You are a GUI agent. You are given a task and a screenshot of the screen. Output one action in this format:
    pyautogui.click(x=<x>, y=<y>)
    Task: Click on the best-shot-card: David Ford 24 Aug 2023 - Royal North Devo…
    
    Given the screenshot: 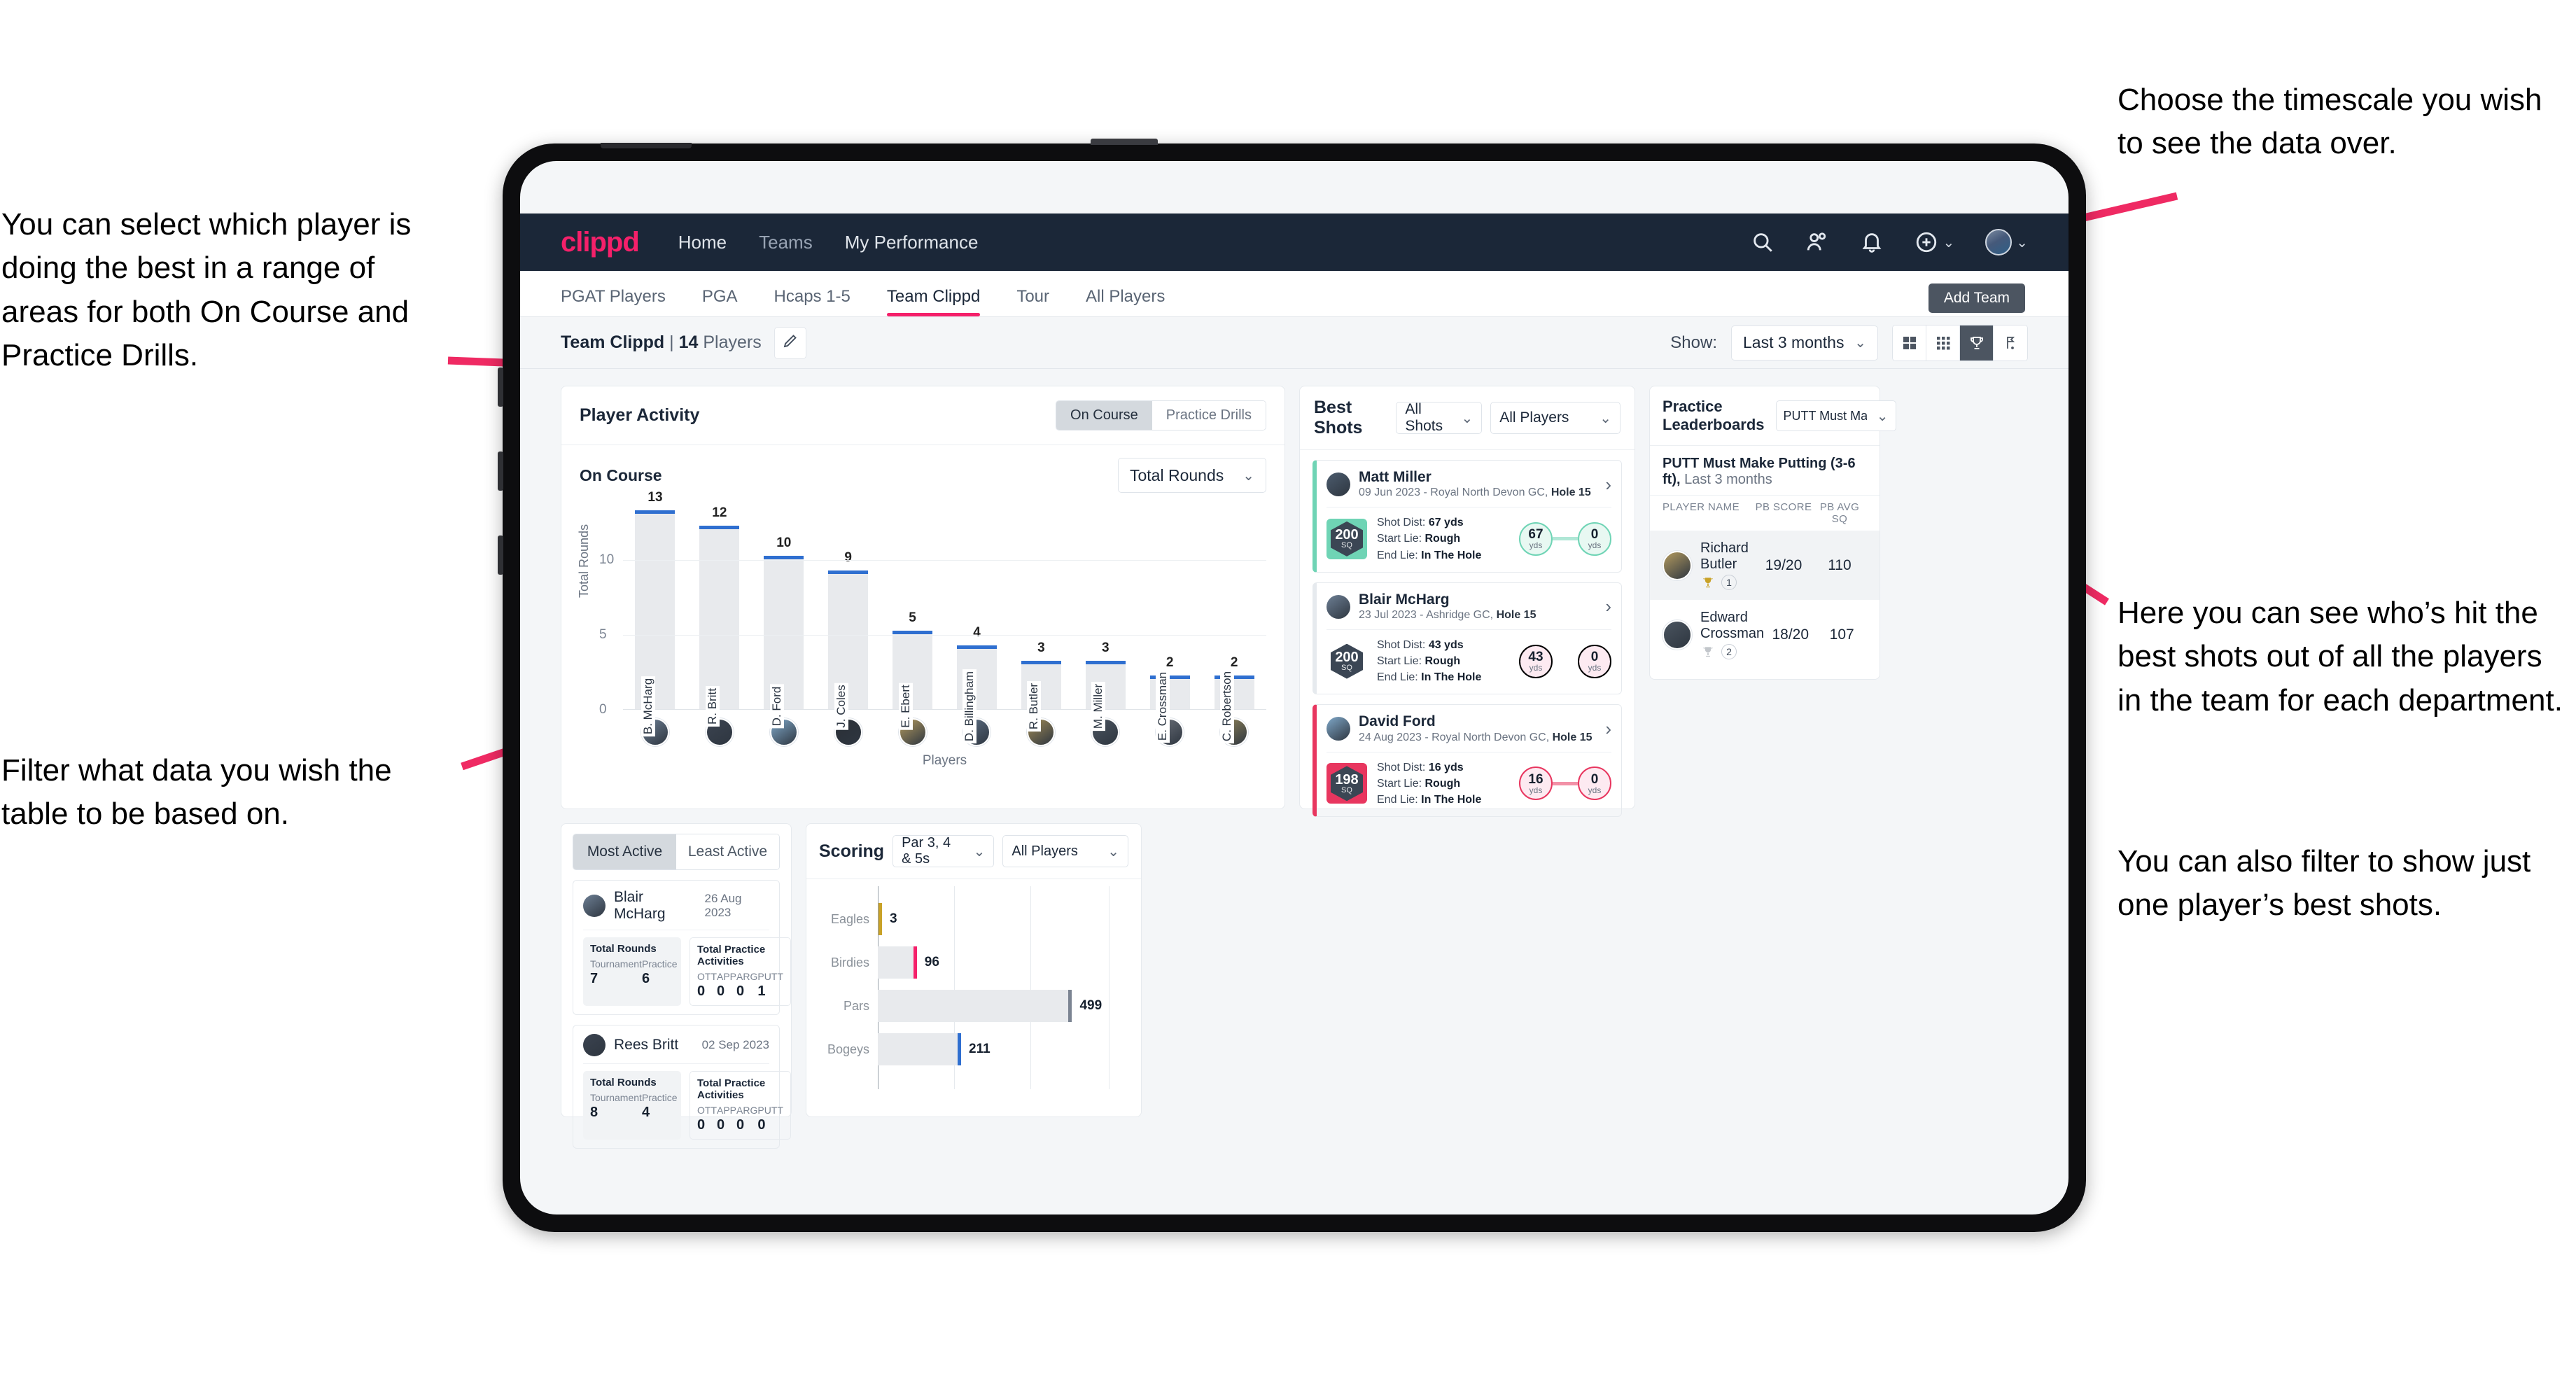 What is the action you would take?
    pyautogui.click(x=1467, y=761)
    